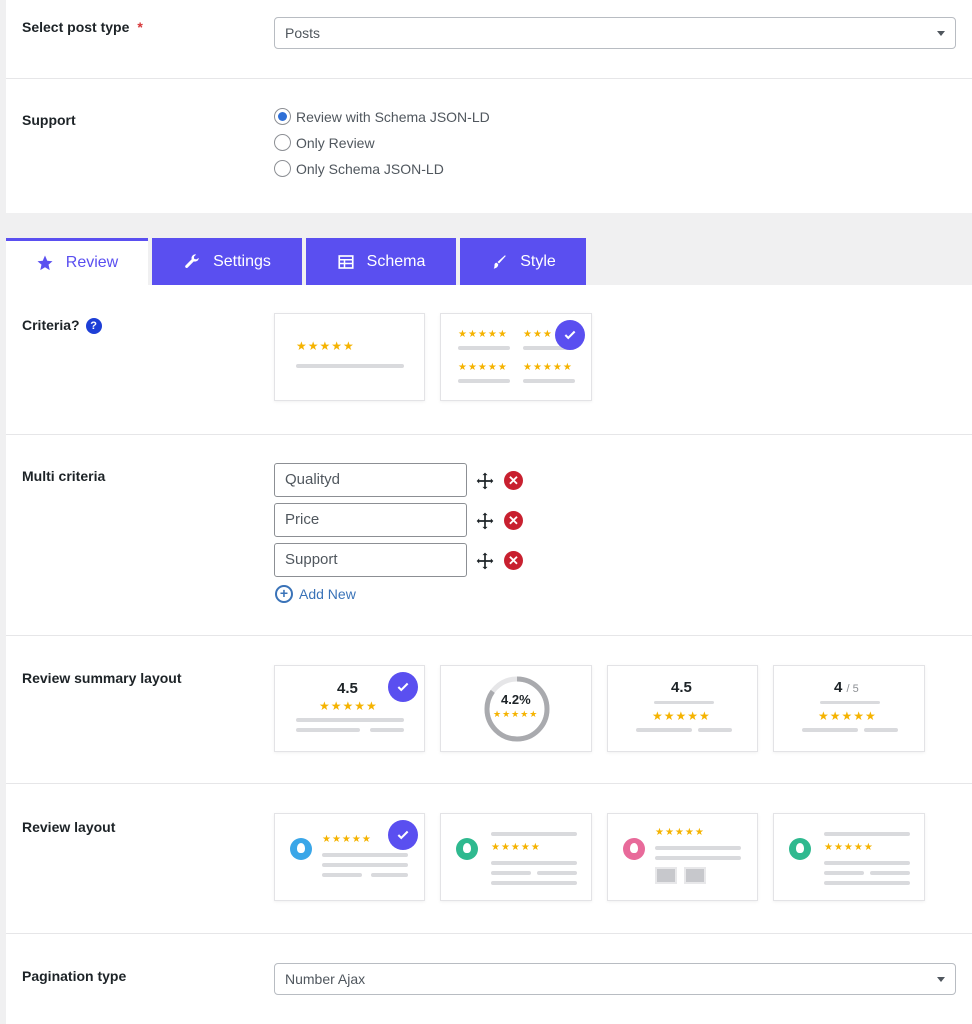 This screenshot has height=1024, width=972. I want to click on criteria-input: Price, so click(370, 520).